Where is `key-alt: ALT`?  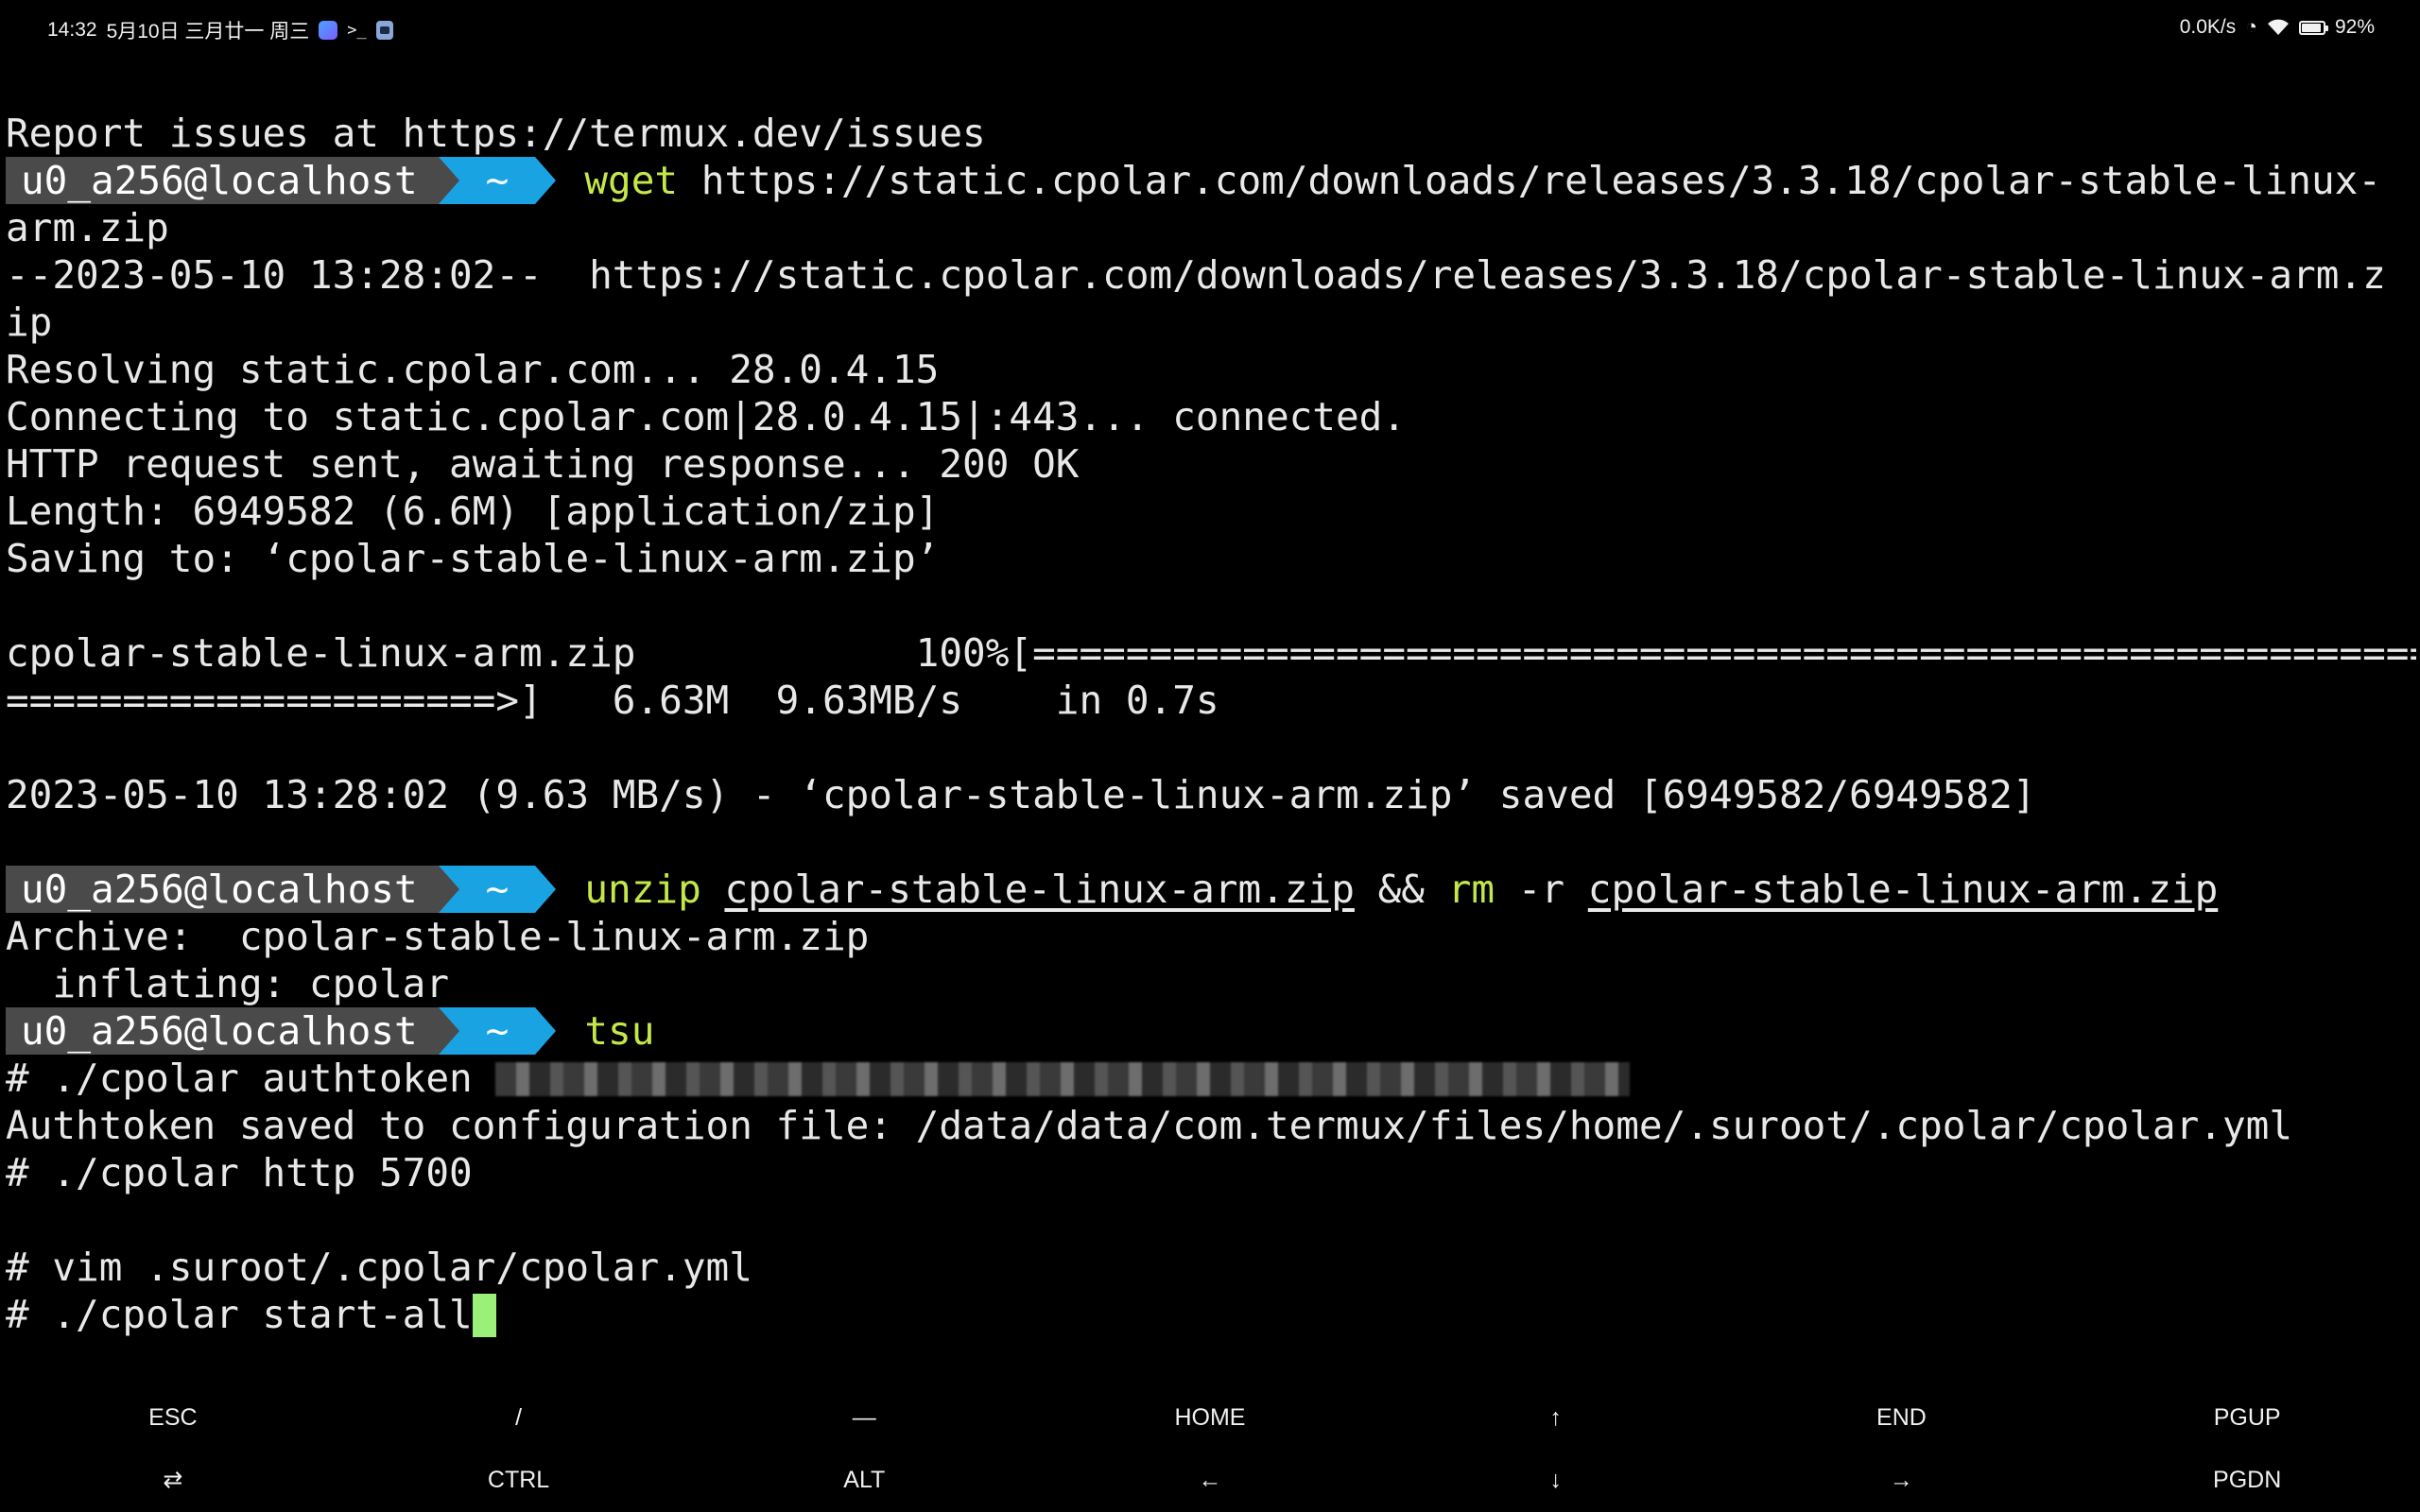 key-alt: ALT is located at coordinates (864, 1480).